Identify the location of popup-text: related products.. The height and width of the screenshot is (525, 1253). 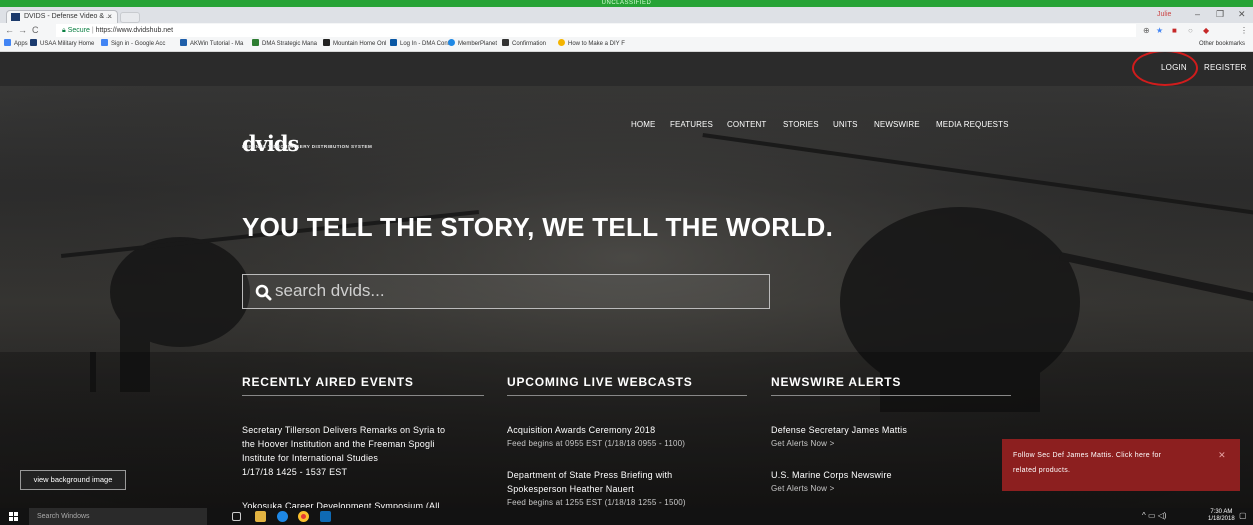
(1042, 470).